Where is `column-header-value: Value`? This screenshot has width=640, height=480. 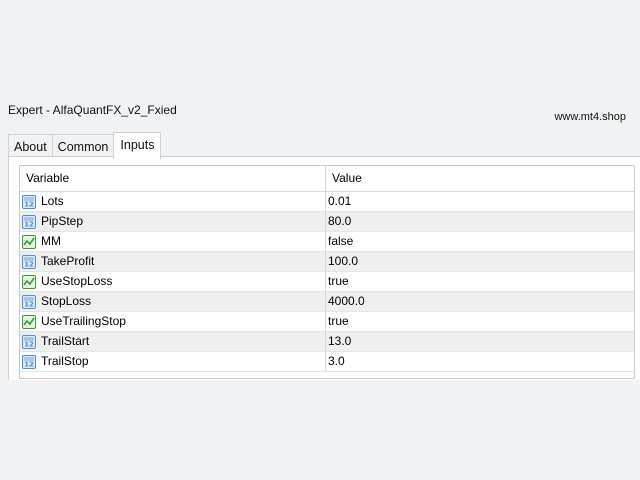 column-header-value: Value is located at coordinates (480, 178).